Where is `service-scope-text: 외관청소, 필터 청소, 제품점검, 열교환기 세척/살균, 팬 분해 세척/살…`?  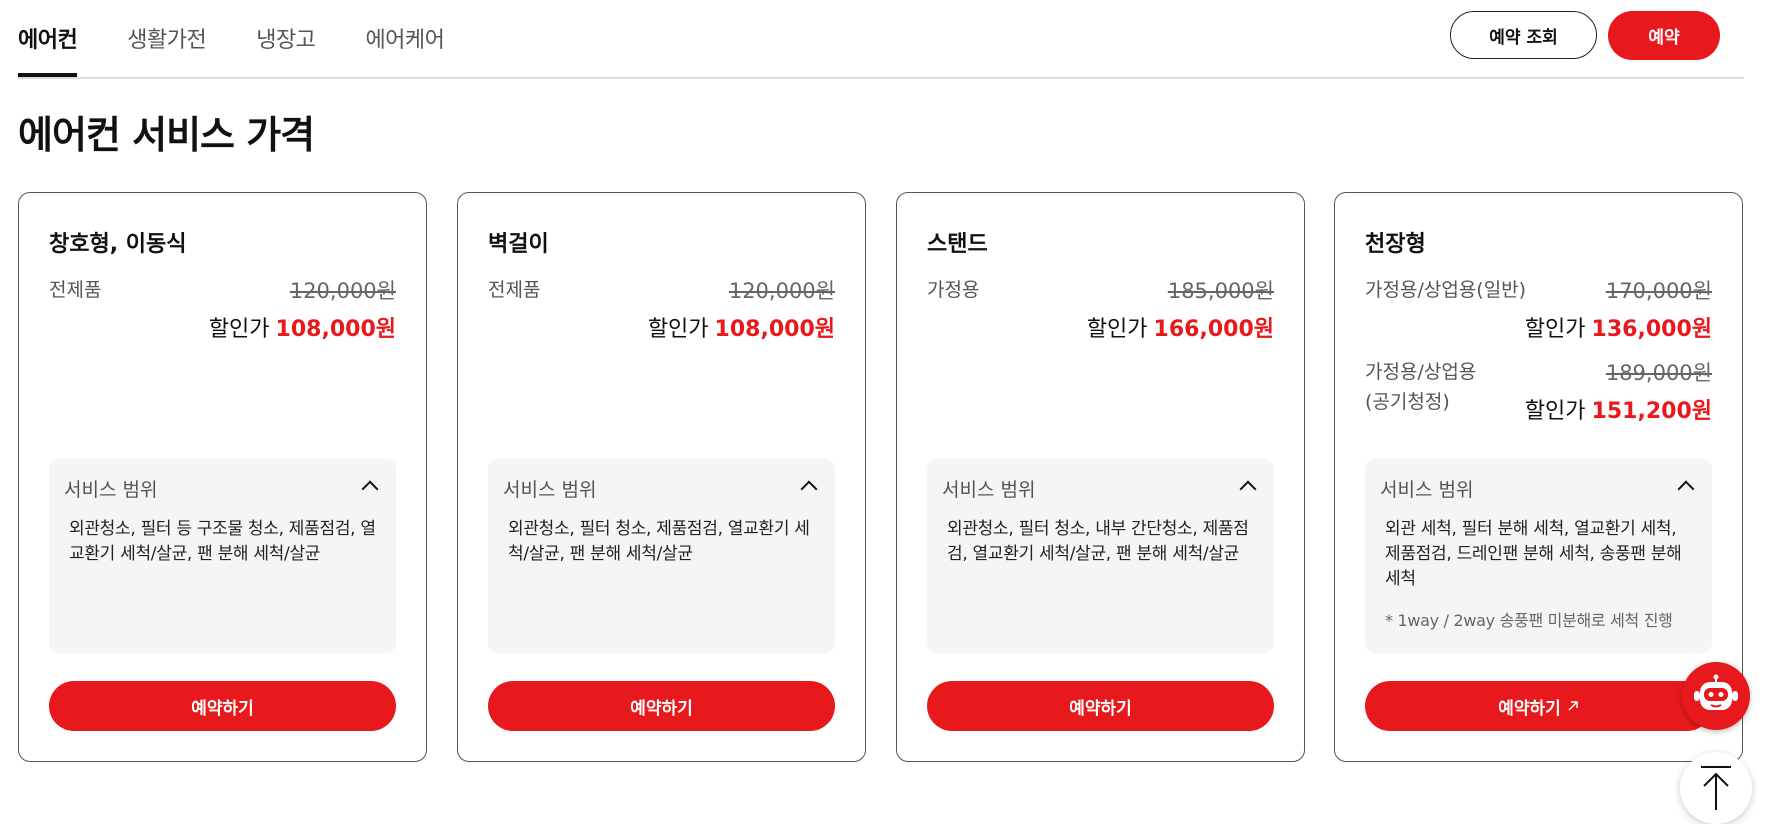 service-scope-text: 외관청소, 필터 청소, 제품점검, 열교환기 세척/살균, 팬 분해 세척/살… is located at coordinates (659, 541).